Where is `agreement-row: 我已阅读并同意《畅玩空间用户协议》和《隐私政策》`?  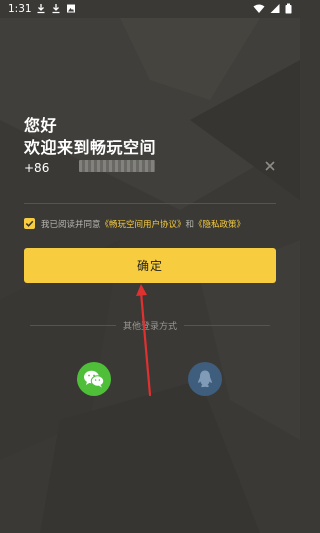
agreement-row: 我已阅读并同意《畅玩空间用户协议》和《隐私政策》 is located at coordinates (154, 225).